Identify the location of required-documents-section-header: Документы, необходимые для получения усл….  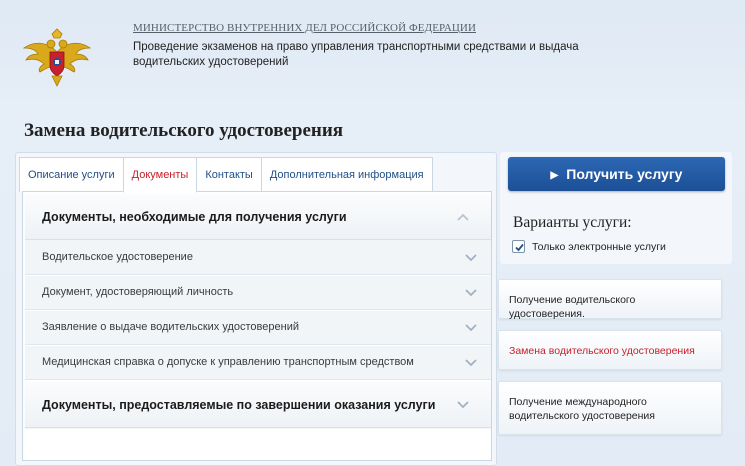
(258, 217).